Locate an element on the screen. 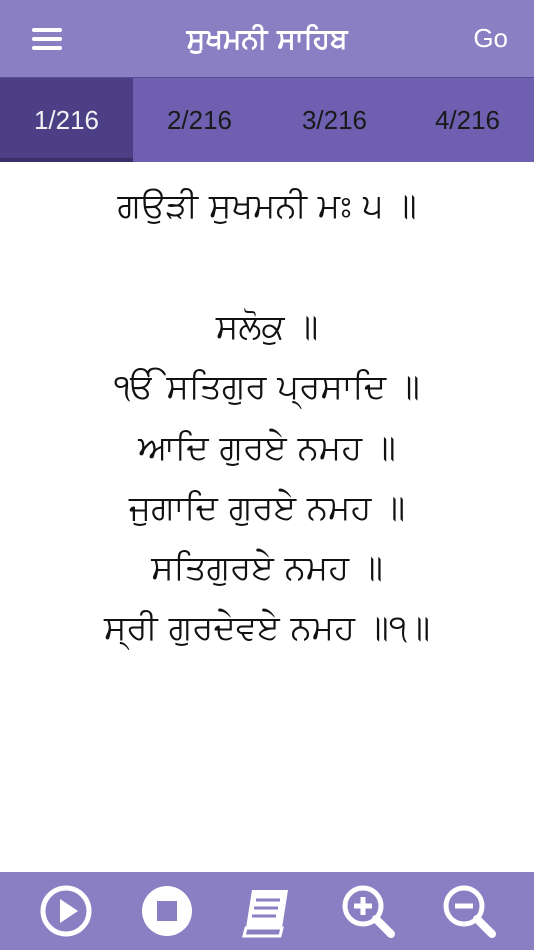  tab-page-2: 2/216 is located at coordinates (199, 120).